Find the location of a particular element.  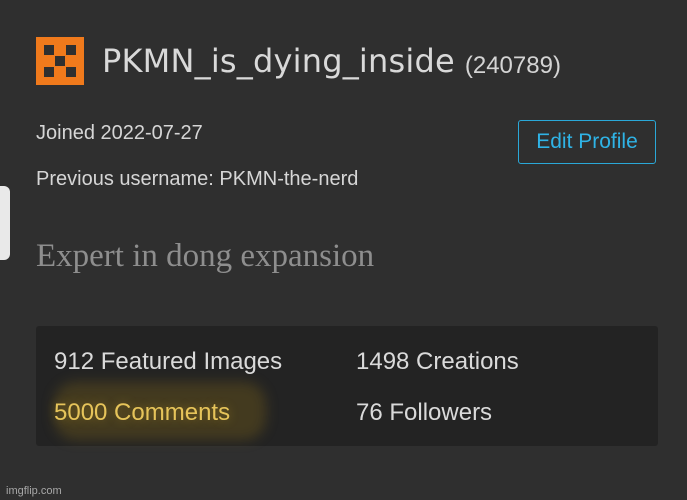

stat-followers: 76 Followers is located at coordinates (424, 413).